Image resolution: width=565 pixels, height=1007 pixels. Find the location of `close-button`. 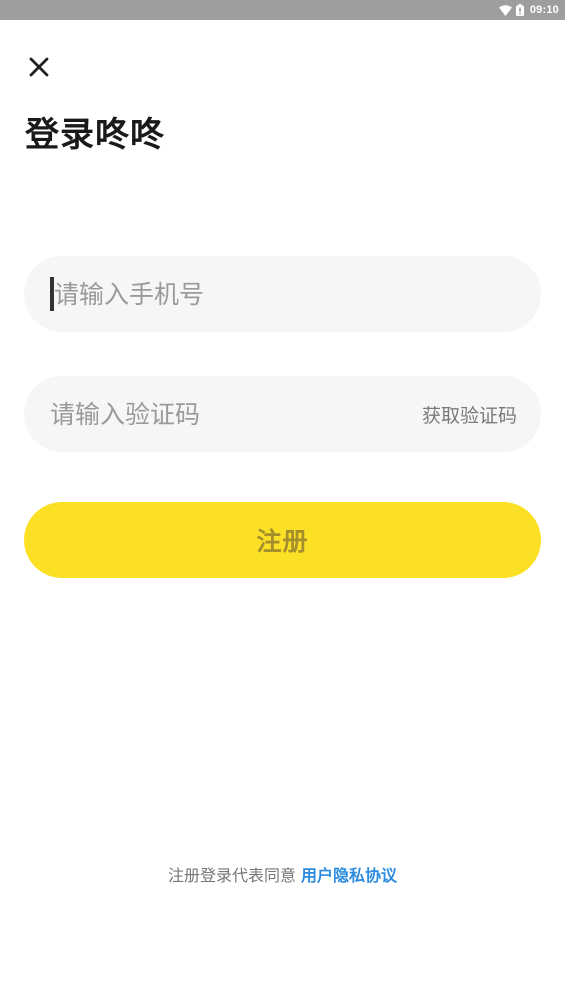

close-button is located at coordinates (39, 69).